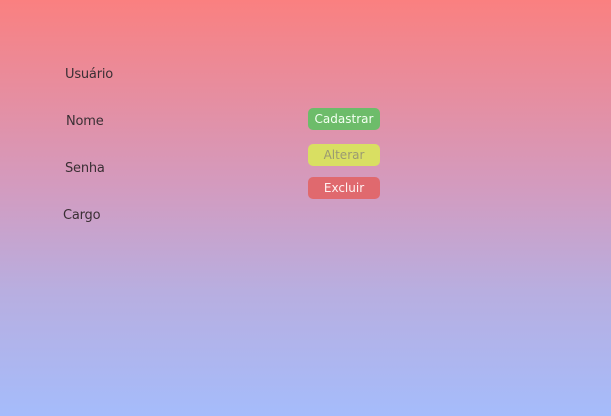  Describe the element at coordinates (344, 155) in the screenshot. I see `alterar-button: Alterar` at that location.